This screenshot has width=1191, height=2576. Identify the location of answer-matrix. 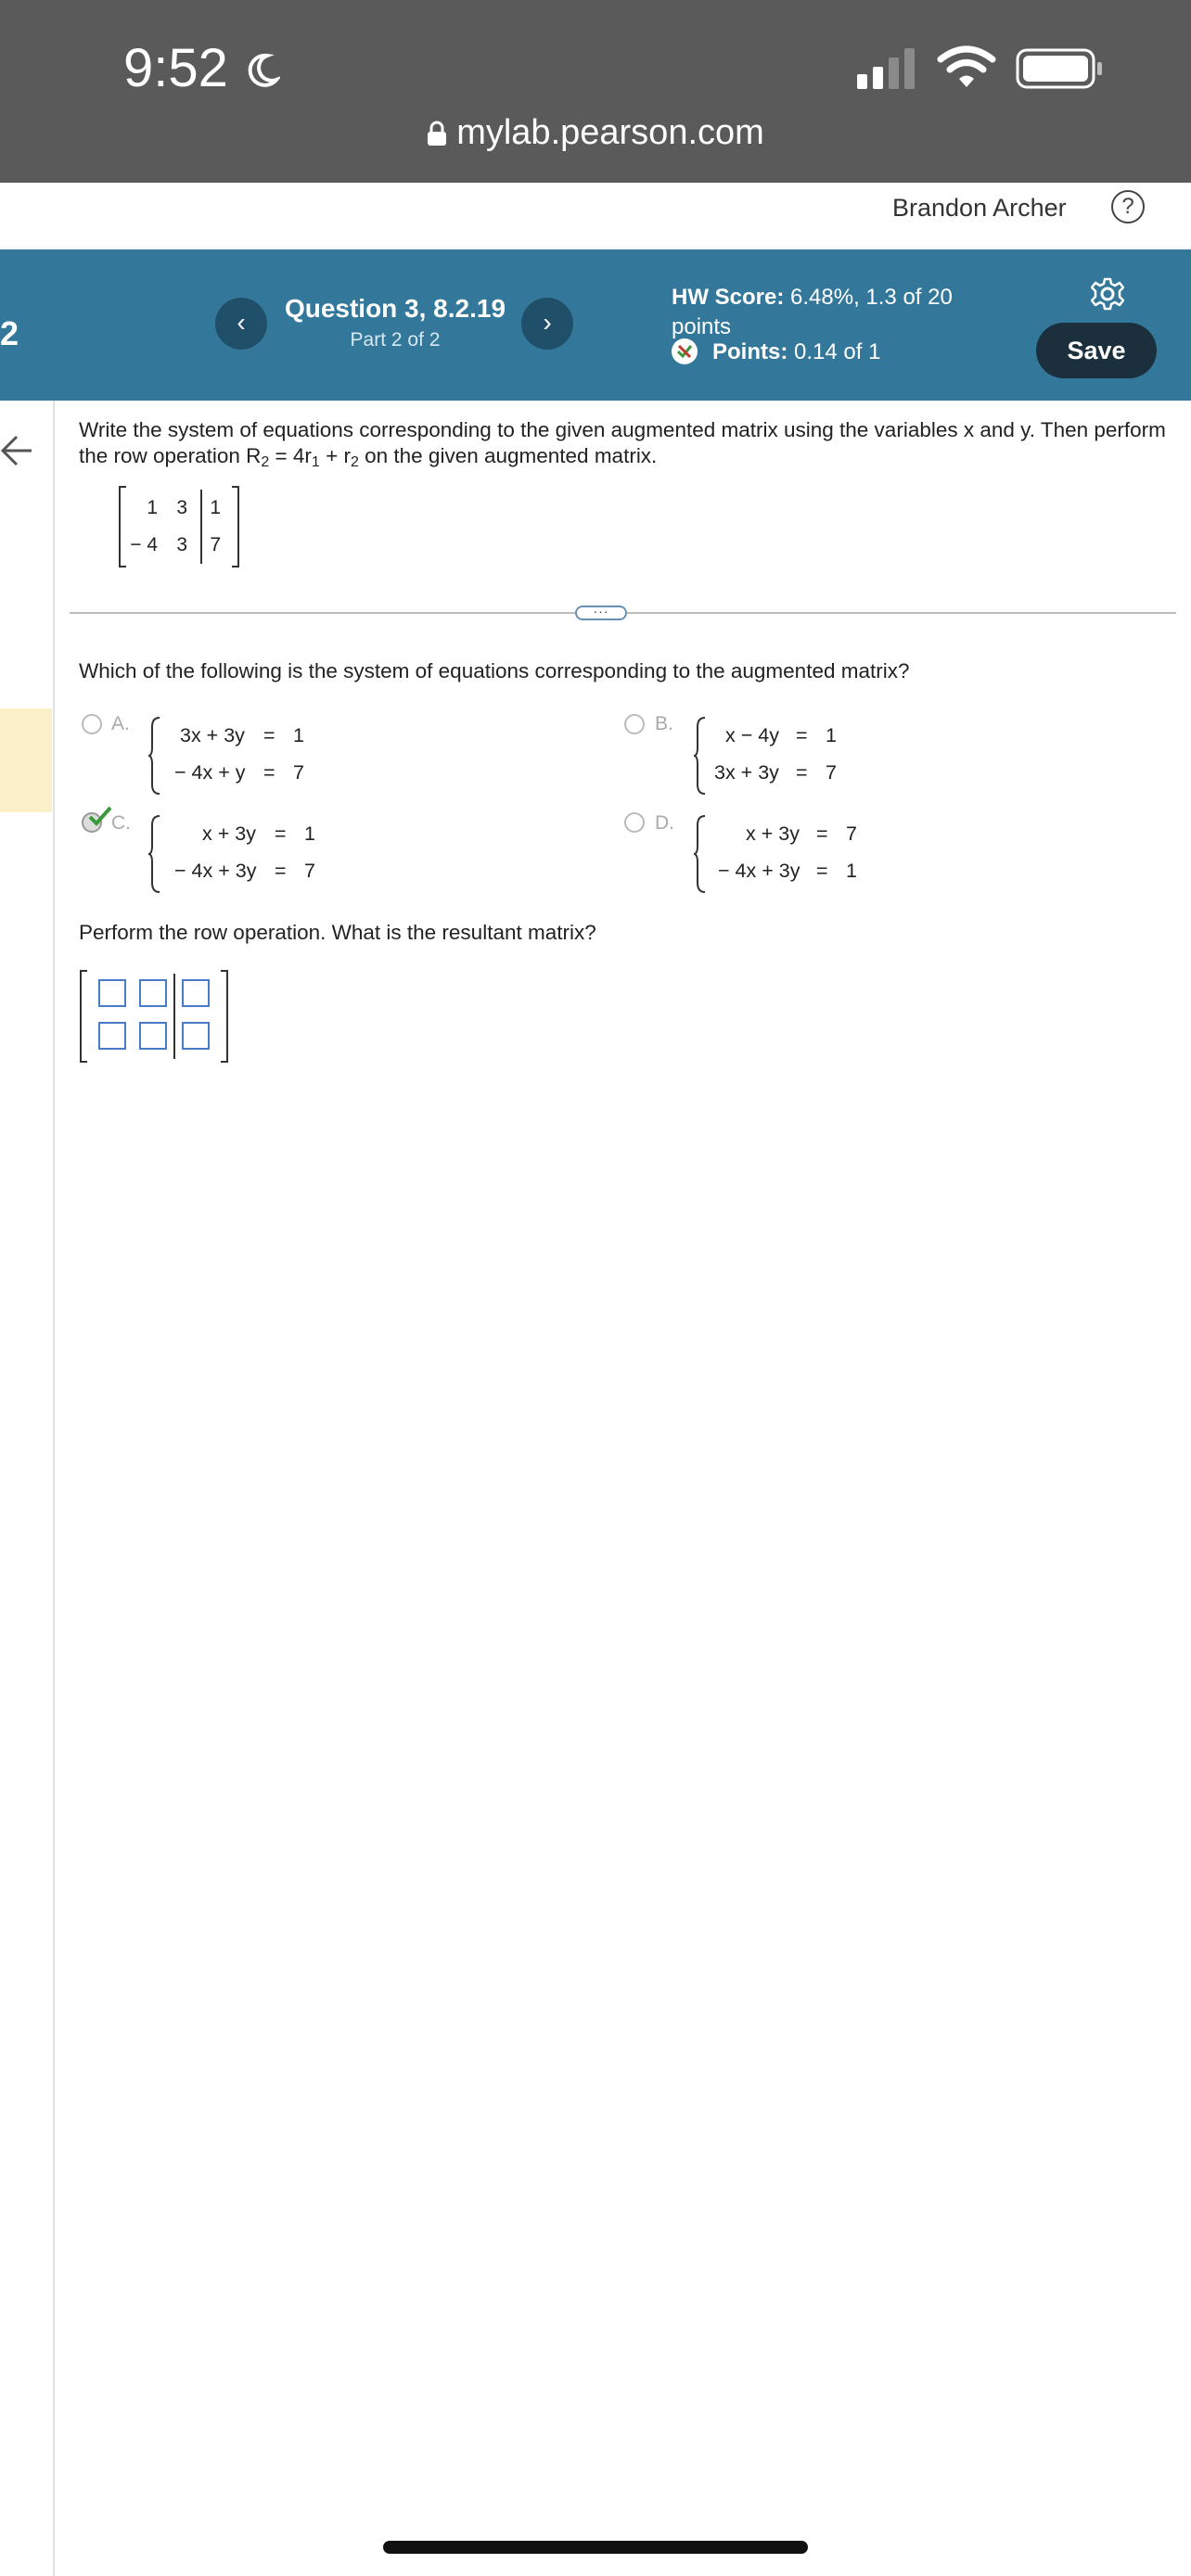
(154, 1017).